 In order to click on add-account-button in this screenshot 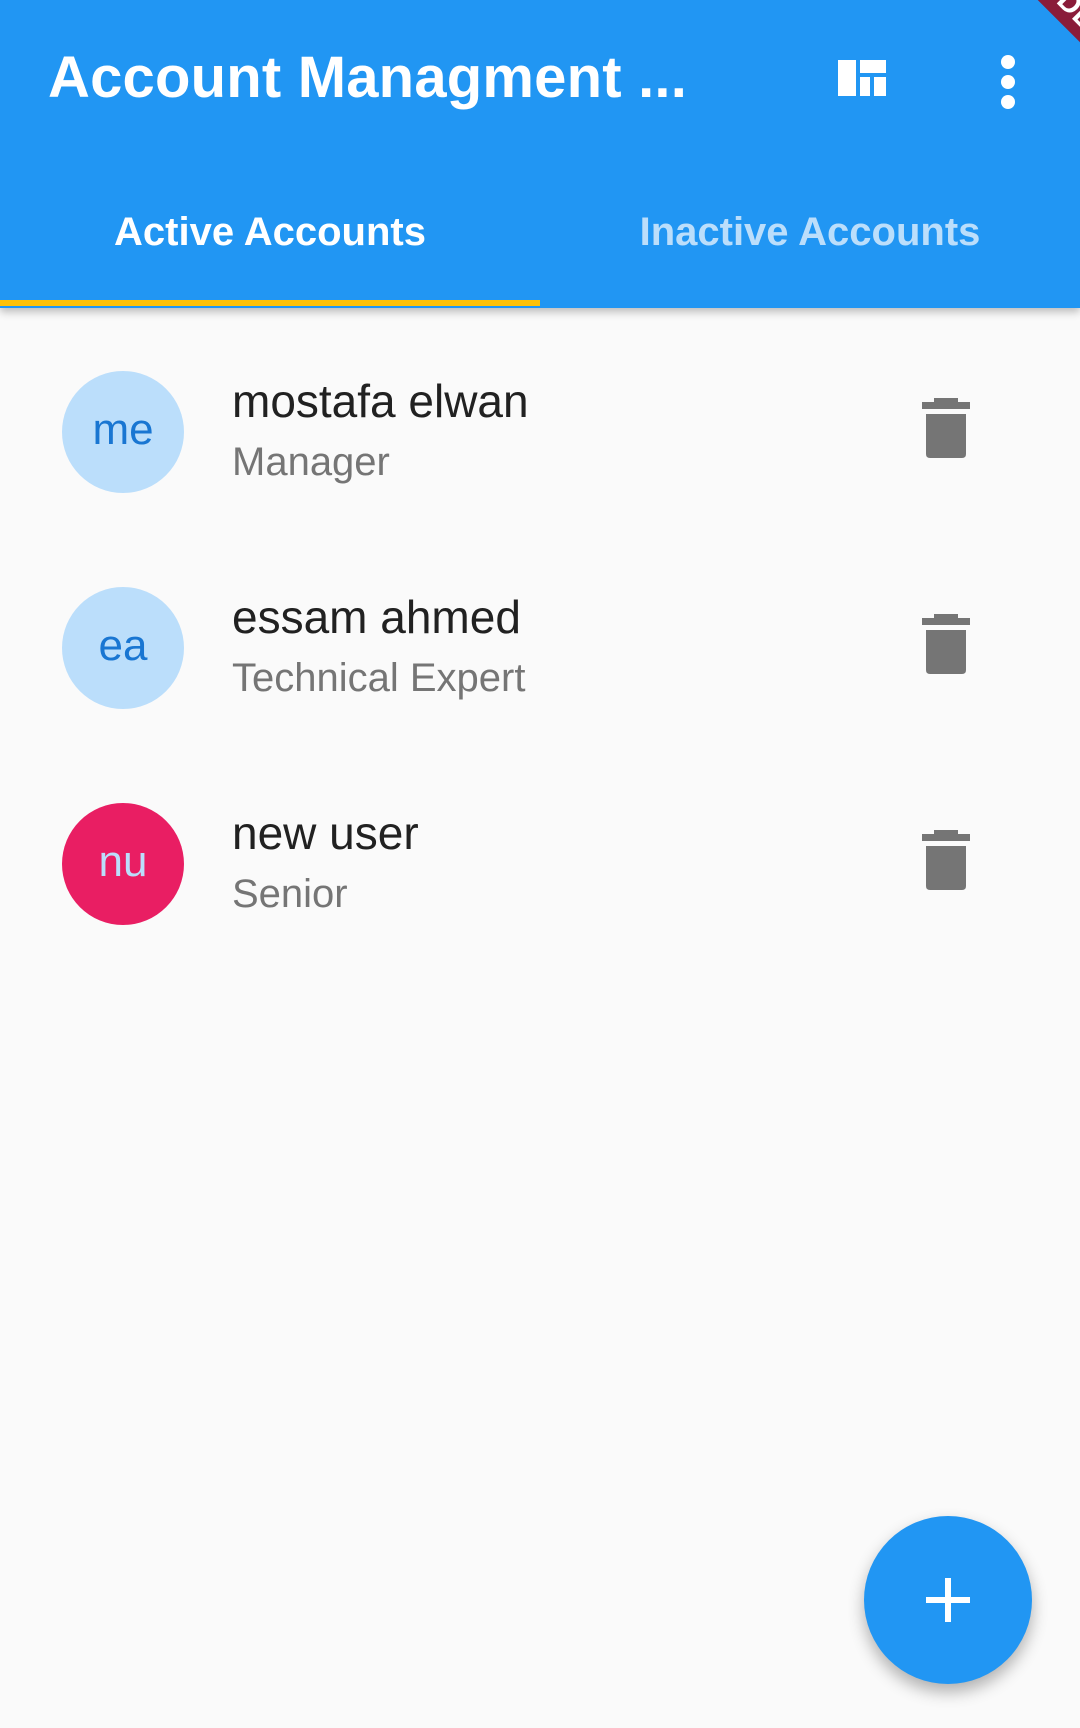, I will do `click(948, 1600)`.